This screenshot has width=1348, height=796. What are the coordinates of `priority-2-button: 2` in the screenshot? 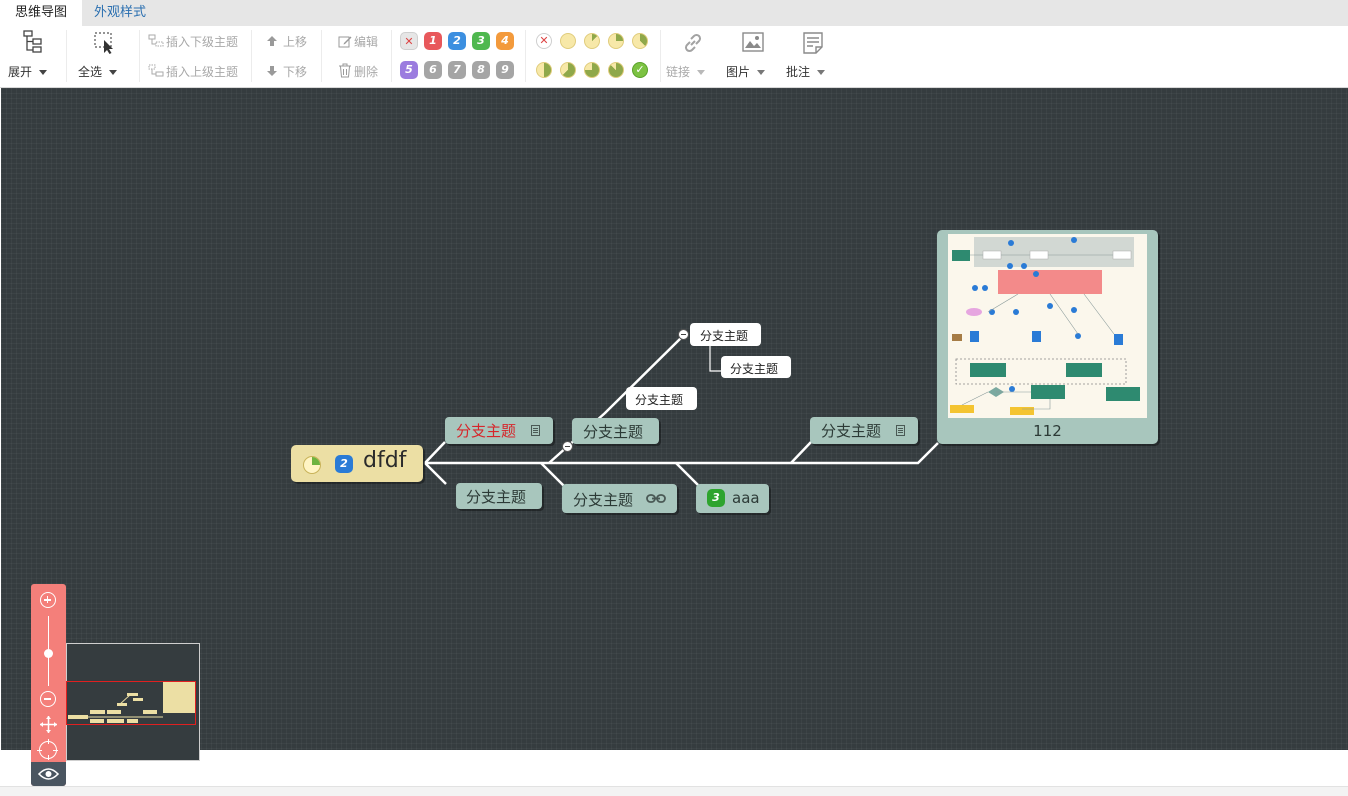 It's located at (457, 41).